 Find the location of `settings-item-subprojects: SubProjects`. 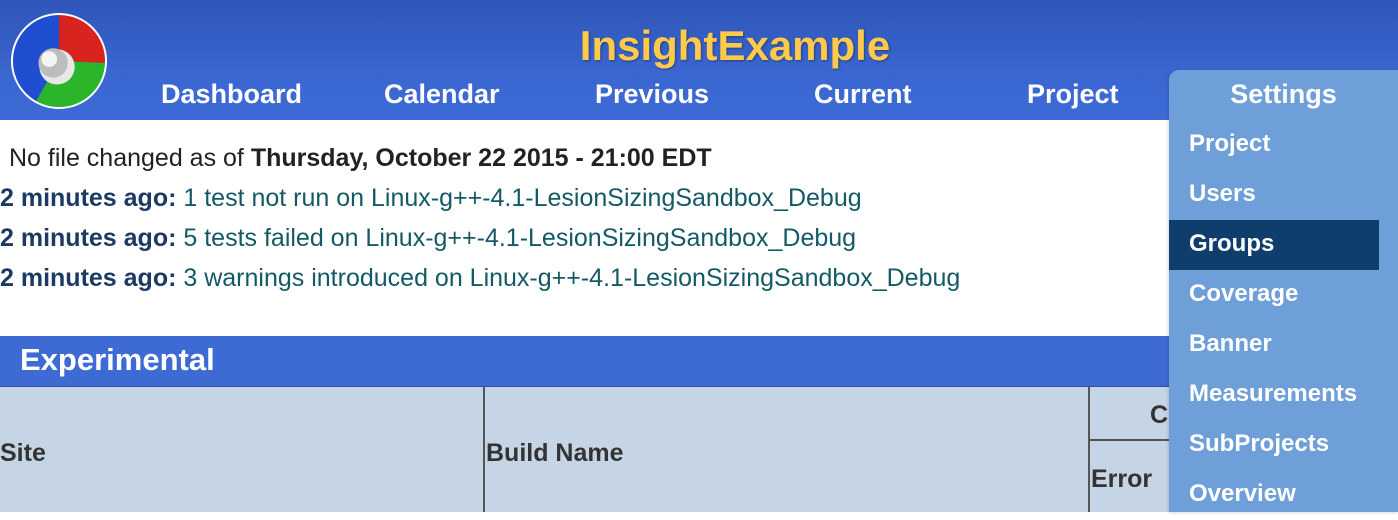

settings-item-subprojects: SubProjects is located at coordinates (1283, 445).